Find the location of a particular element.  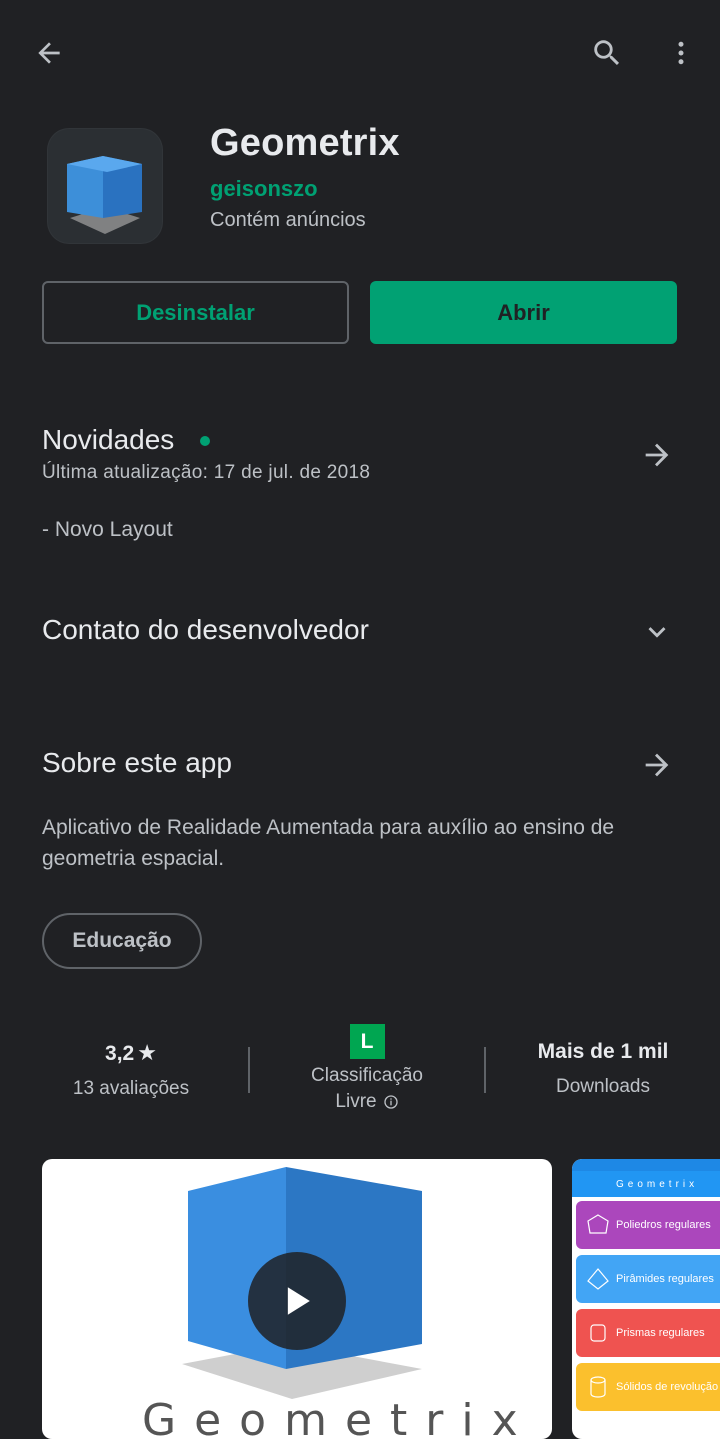

about-app-title: Sobre este app is located at coordinates (137, 762).